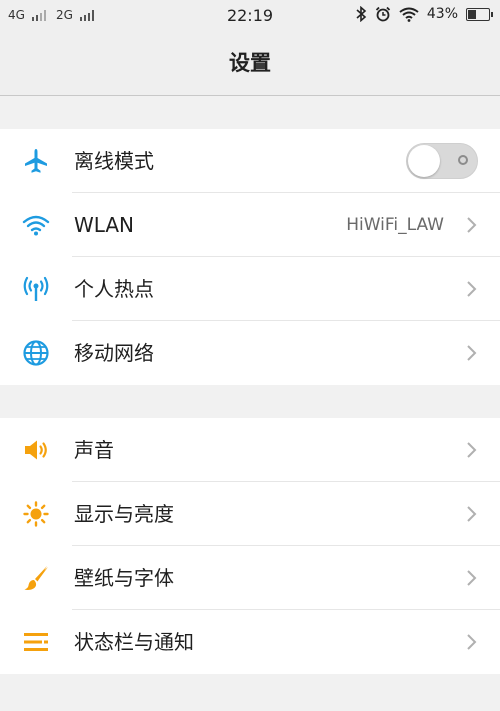 The image size is (500, 711). Describe the element at coordinates (395, 225) in the screenshot. I see `wlan-network-name: HiWiFi_LAW` at that location.